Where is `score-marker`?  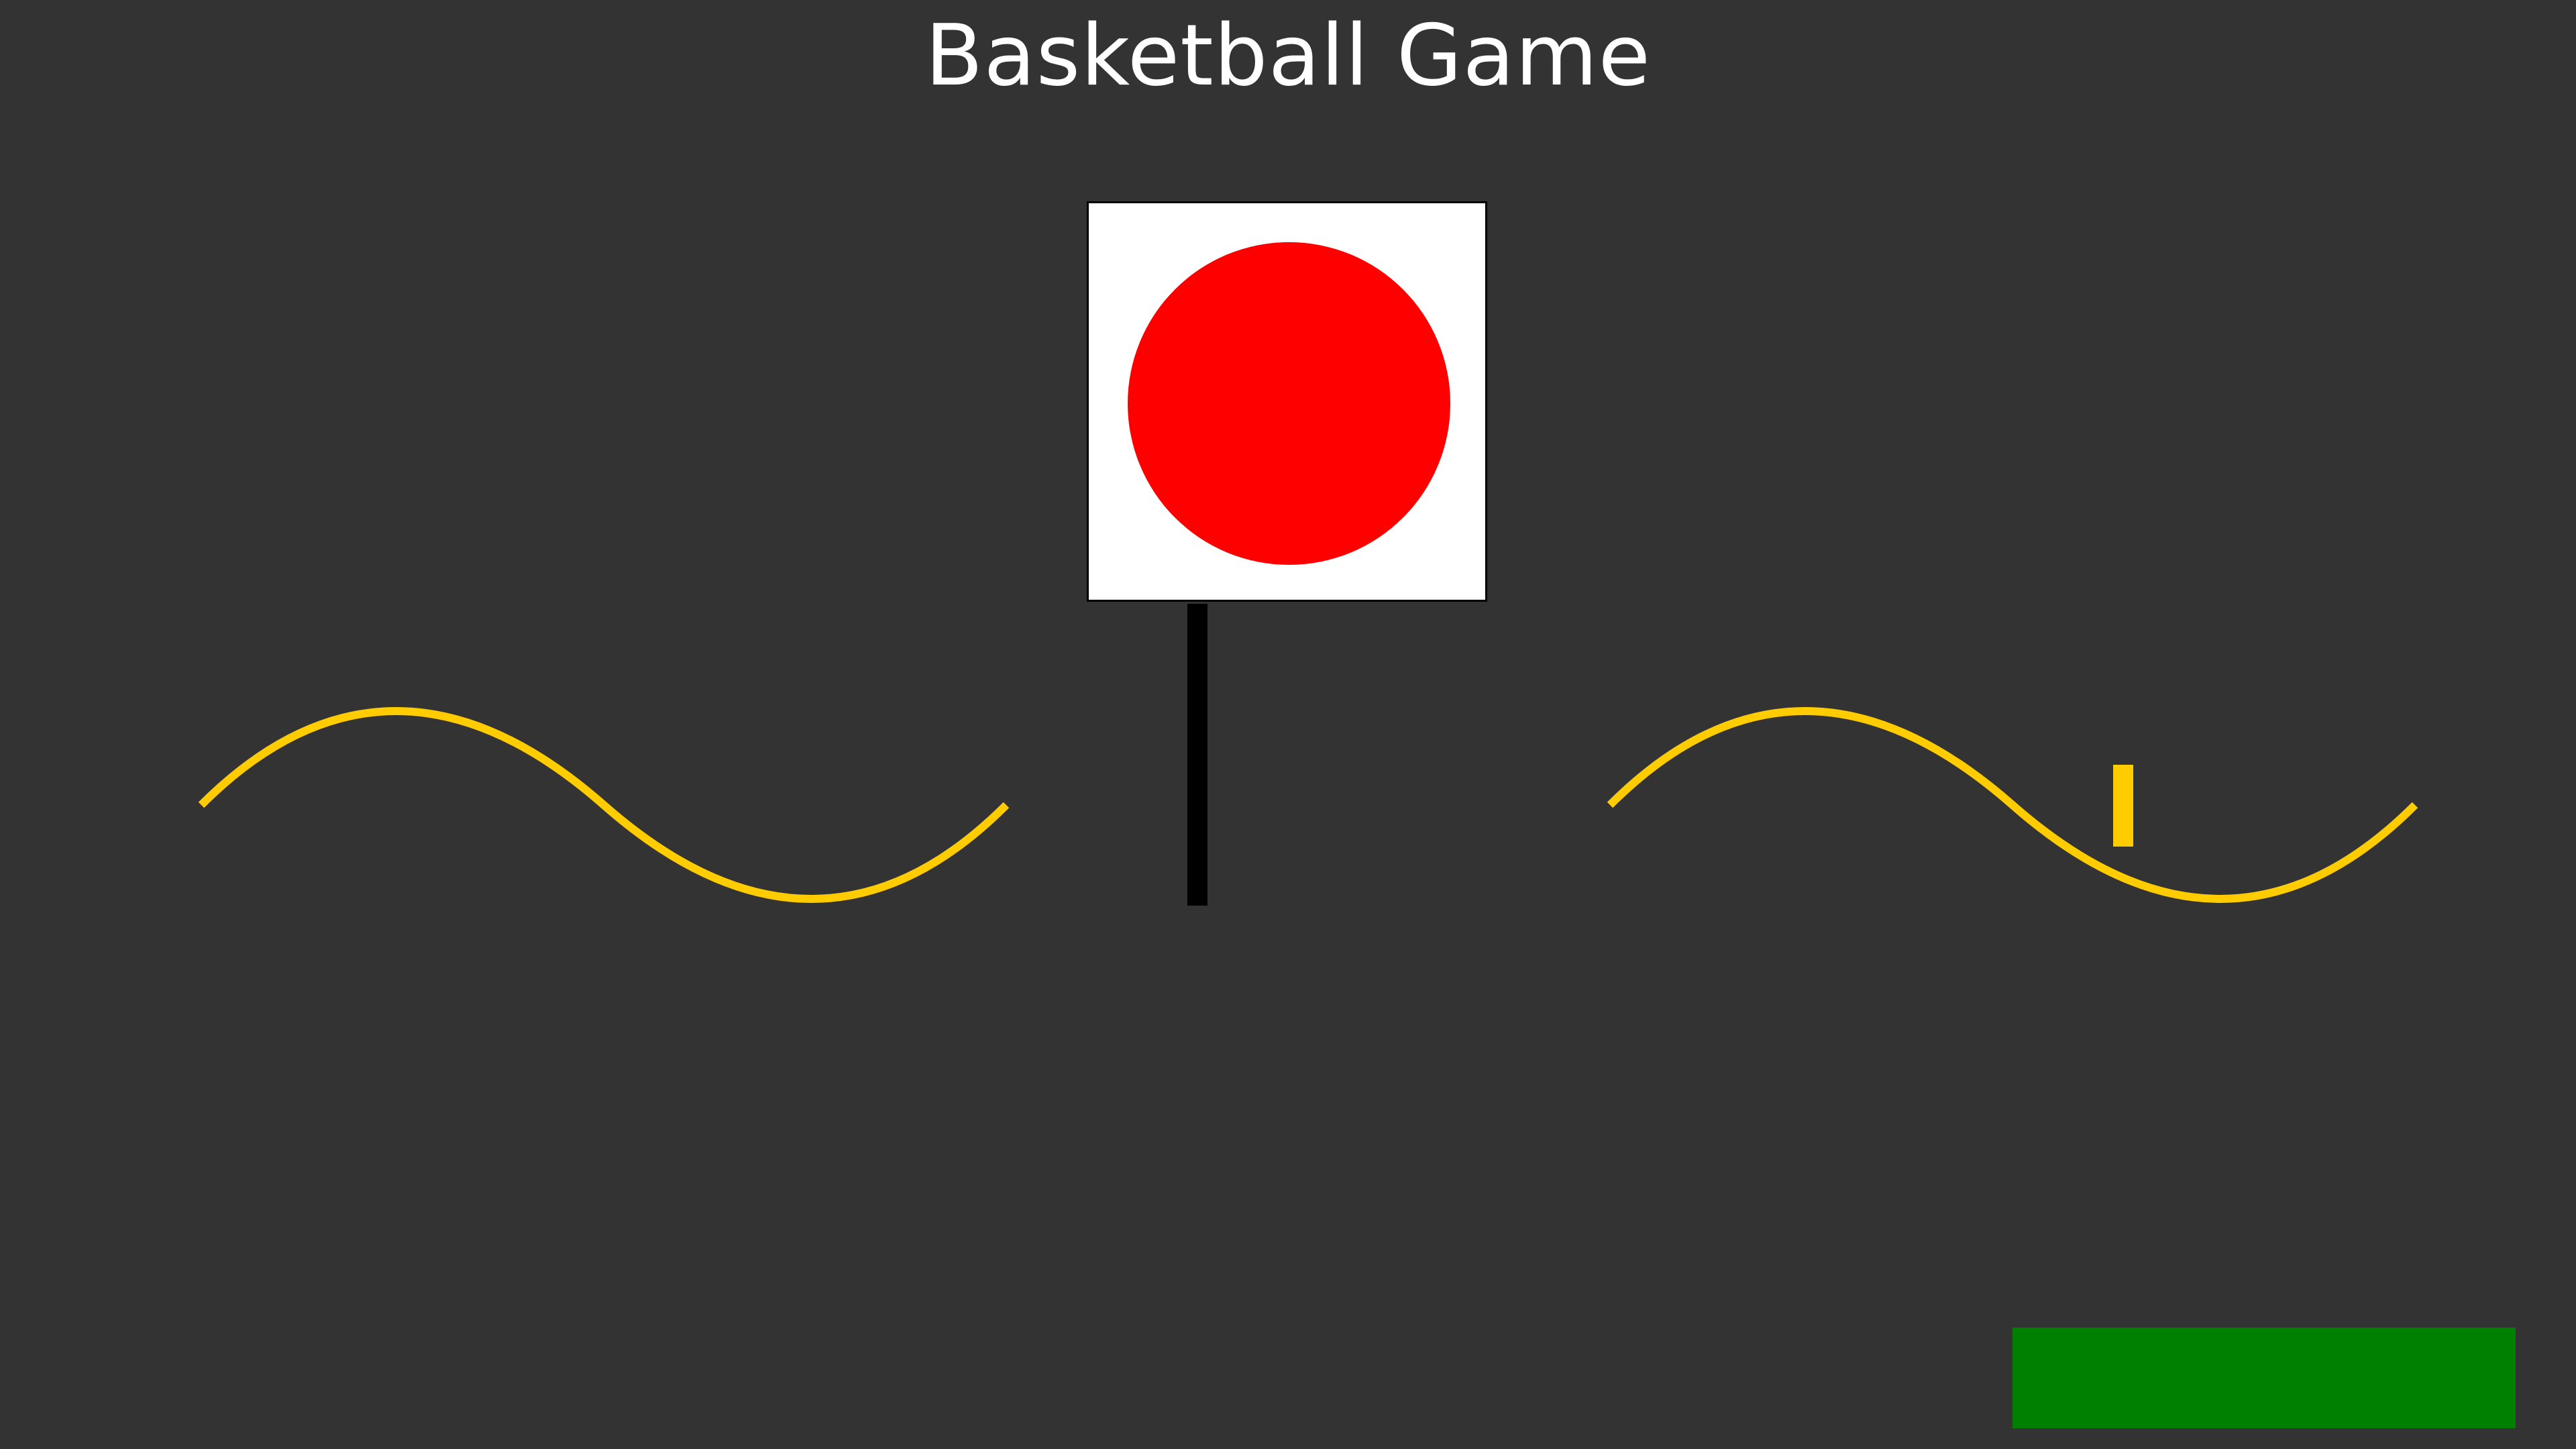
score-marker is located at coordinates (2123, 806).